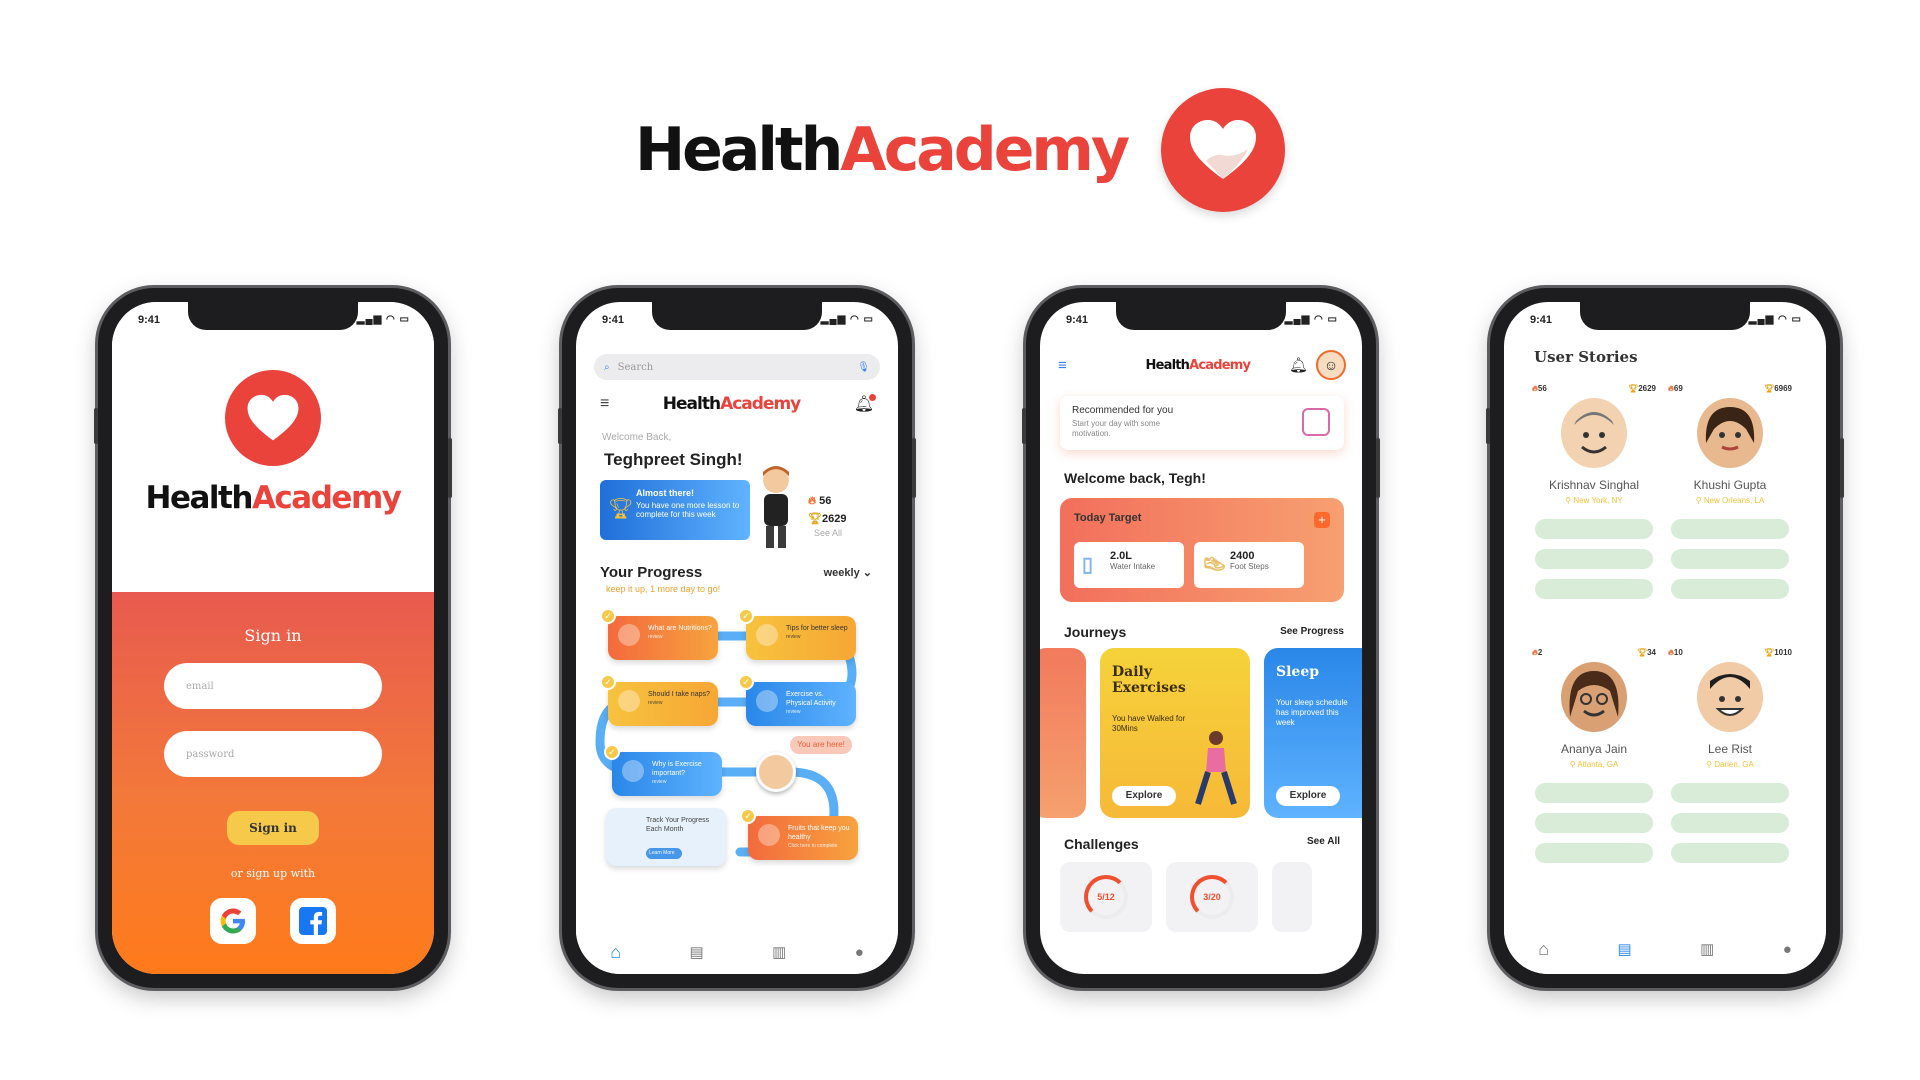  What do you see at coordinates (1212, 897) in the screenshot?
I see `challenge-card: 3/20` at bounding box center [1212, 897].